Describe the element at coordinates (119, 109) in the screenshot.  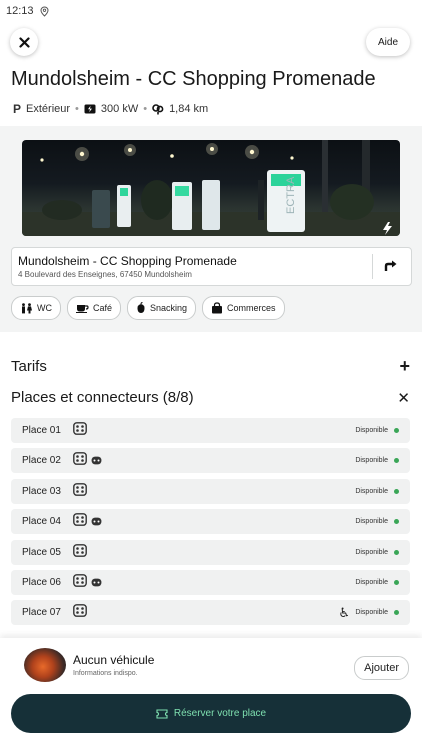
I see `station-power: 300 kW` at that location.